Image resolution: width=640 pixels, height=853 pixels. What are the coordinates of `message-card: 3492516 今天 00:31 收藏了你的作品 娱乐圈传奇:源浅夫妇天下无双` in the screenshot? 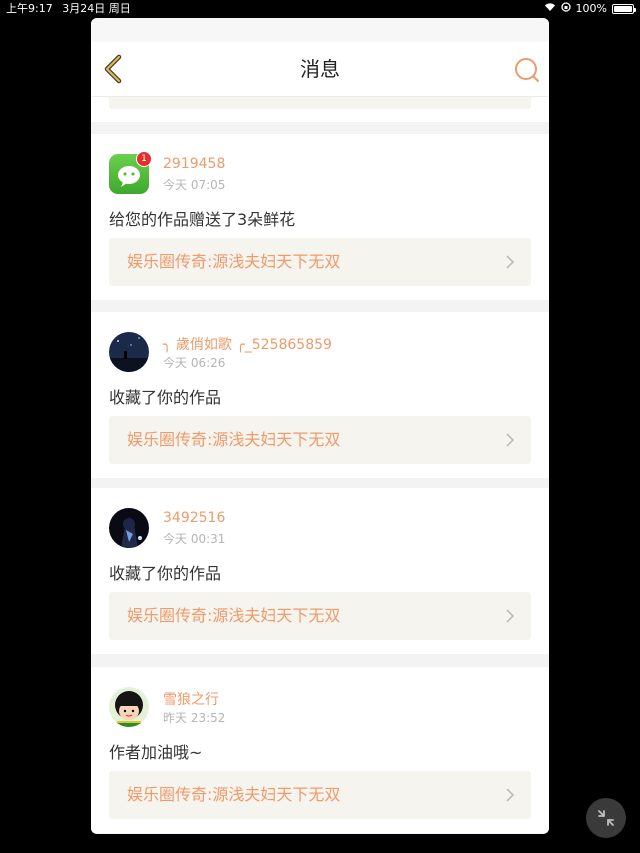 It's located at (320, 571).